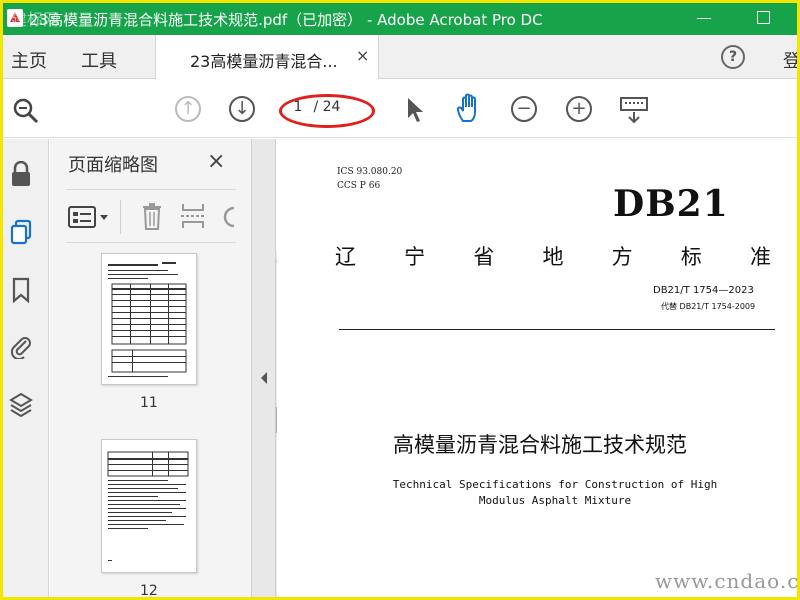  I want to click on attachment-icon, so click(21, 346).